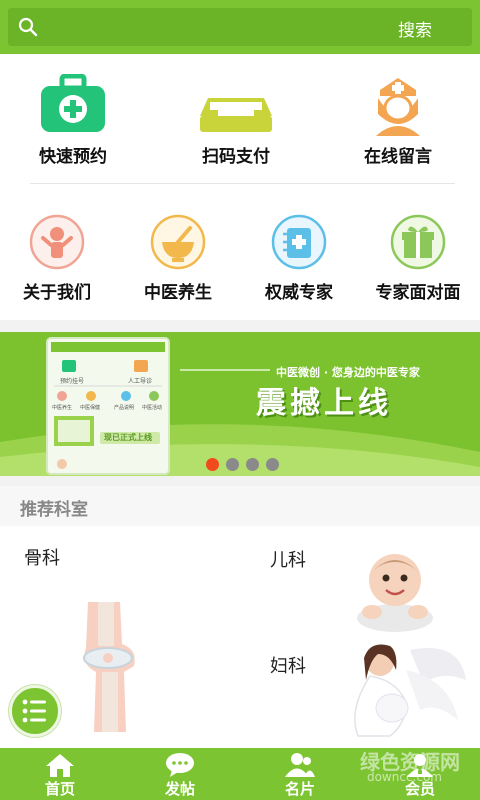 The image size is (480, 800). I want to click on banner-phone-item-1: 预约挂号, so click(72, 381).